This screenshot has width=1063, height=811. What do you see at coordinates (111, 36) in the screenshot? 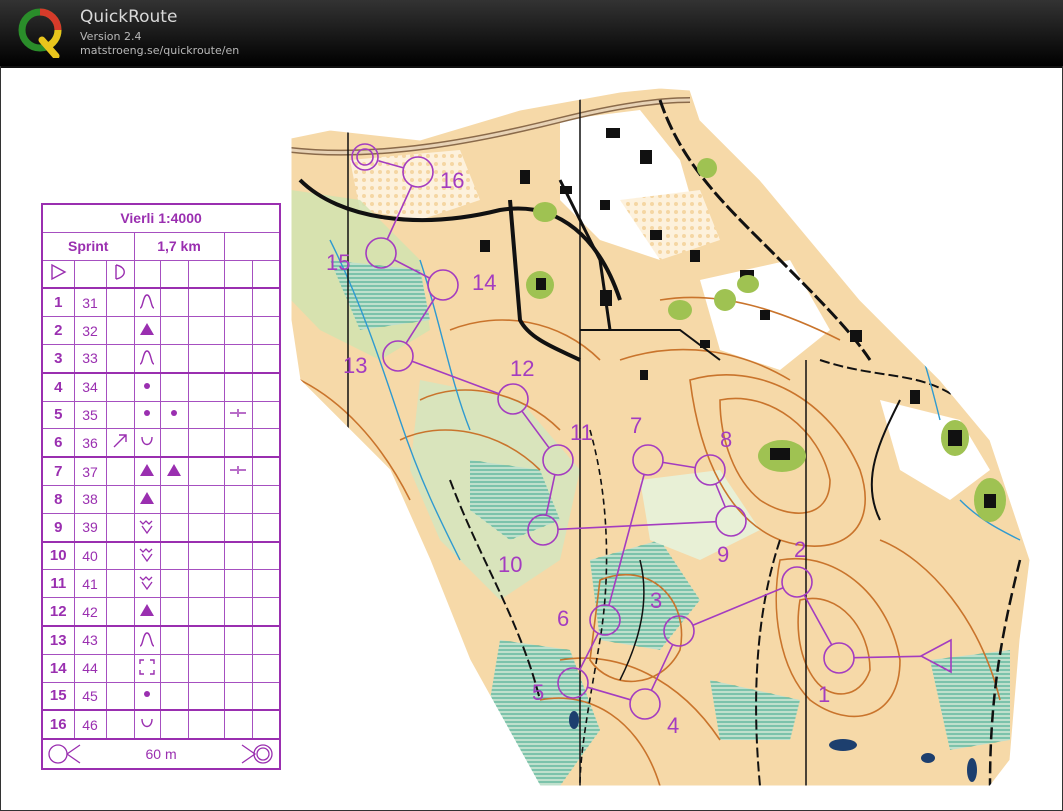
I see `app-version: Version 2.4` at bounding box center [111, 36].